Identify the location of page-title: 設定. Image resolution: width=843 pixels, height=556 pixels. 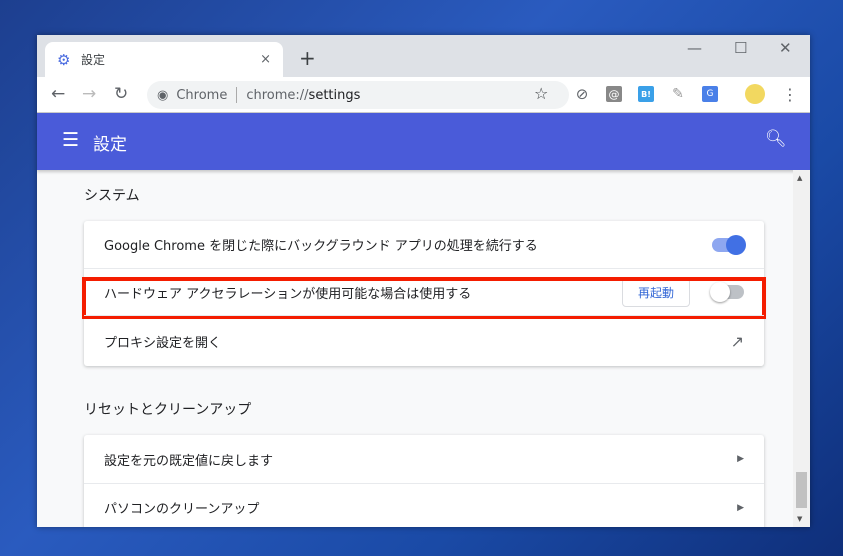
(110, 145).